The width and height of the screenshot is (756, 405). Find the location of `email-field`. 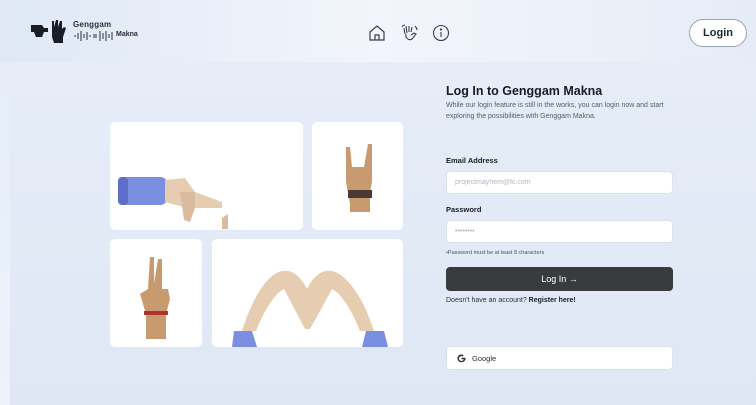

email-field is located at coordinates (559, 182).